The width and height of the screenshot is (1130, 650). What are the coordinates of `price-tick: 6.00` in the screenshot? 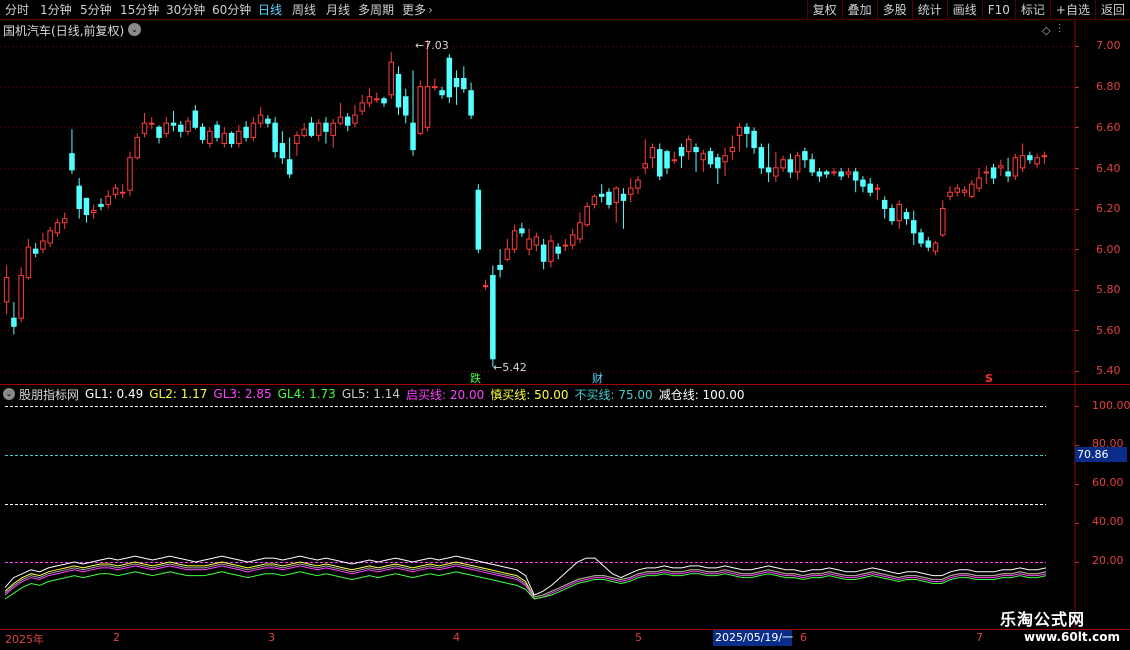 It's located at (1108, 249).